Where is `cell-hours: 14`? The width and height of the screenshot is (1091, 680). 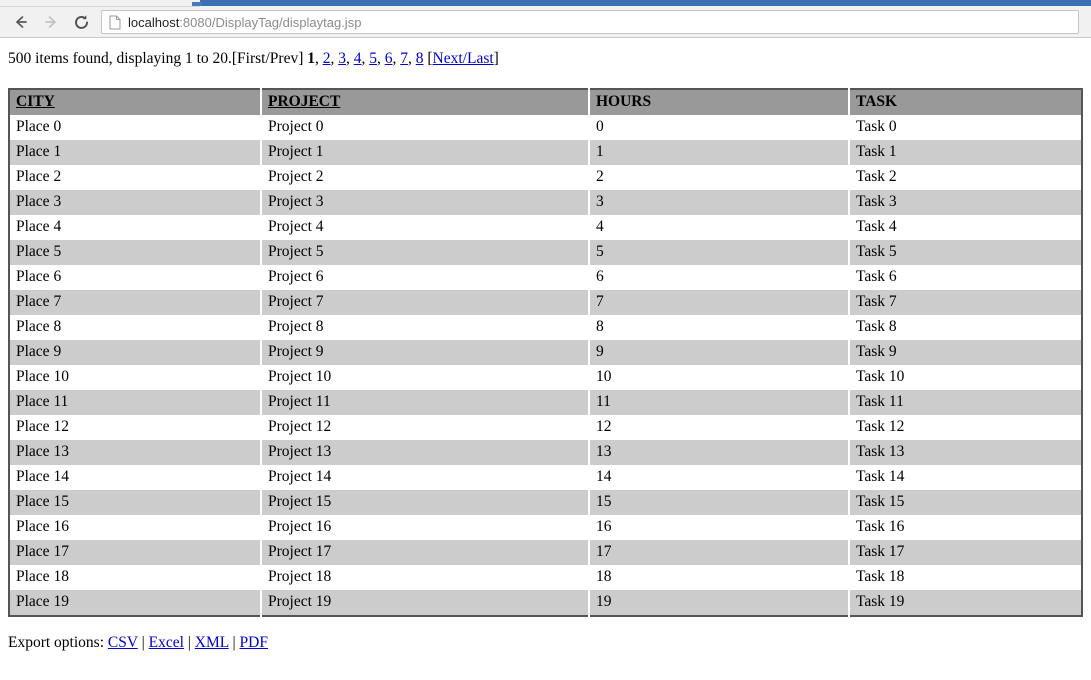 cell-hours: 14 is located at coordinates (719, 477).